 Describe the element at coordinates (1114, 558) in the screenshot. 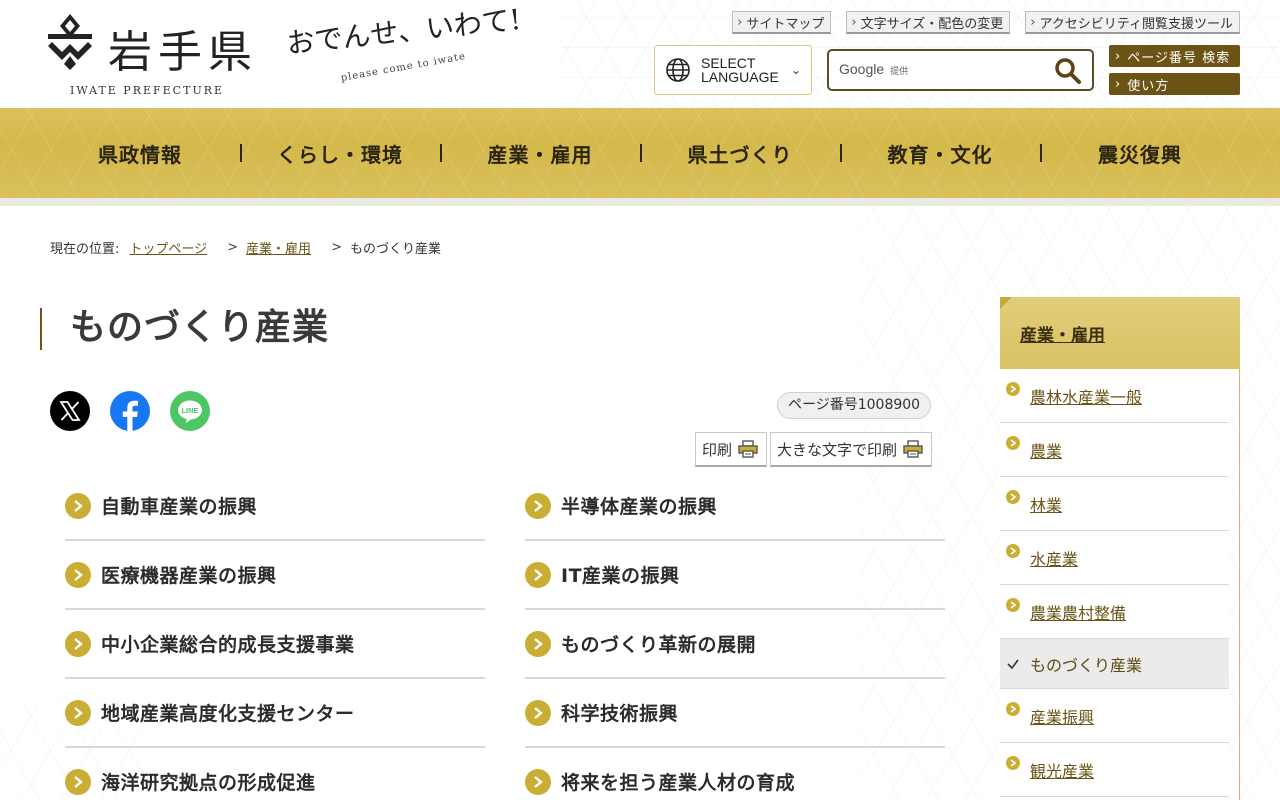

I see `sidebar-item-suisan: 水産業` at that location.